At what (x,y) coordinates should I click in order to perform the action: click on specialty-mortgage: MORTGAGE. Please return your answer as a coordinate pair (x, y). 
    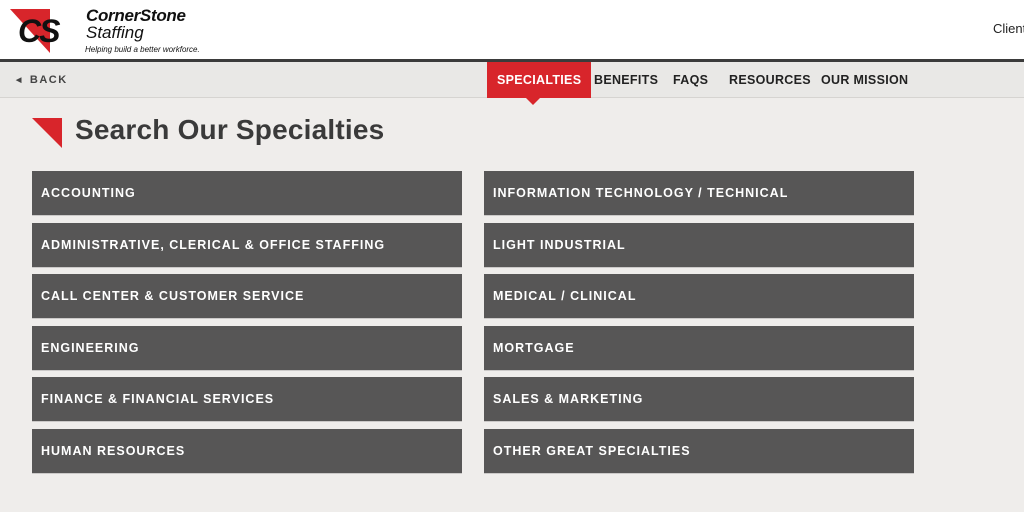
    Looking at the image, I should click on (699, 348).